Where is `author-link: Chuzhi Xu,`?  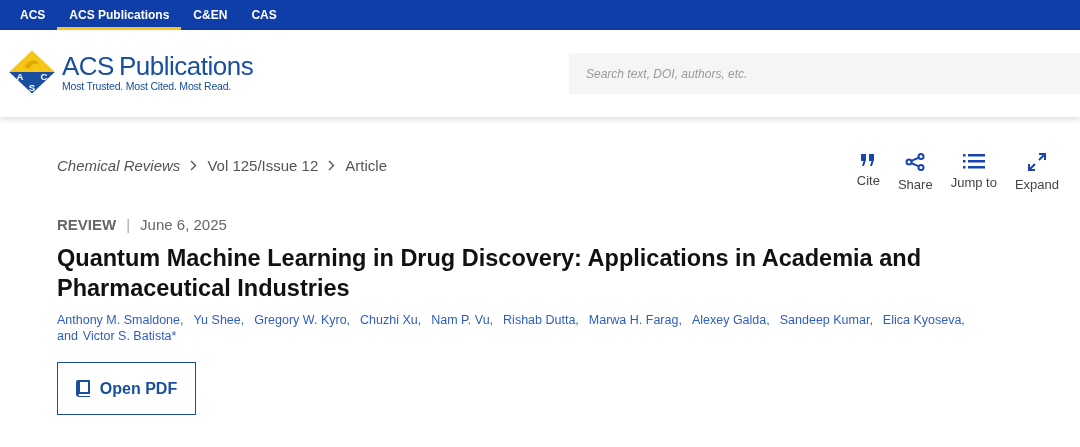 author-link: Chuzhi Xu, is located at coordinates (391, 320).